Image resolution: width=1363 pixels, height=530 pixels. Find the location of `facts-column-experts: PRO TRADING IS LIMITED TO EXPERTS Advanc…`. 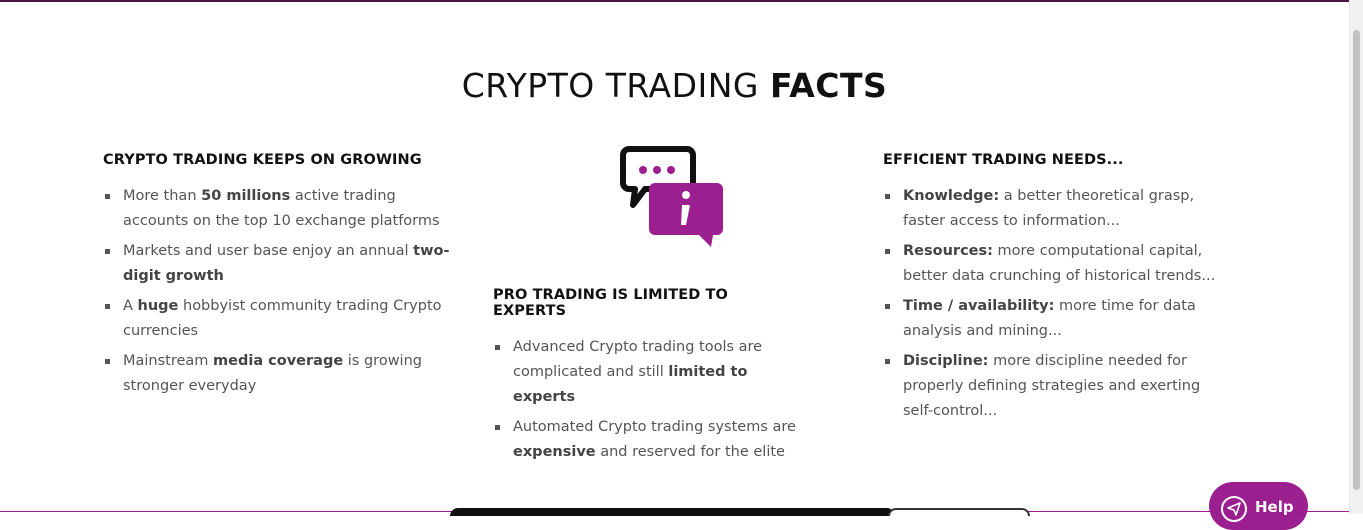

facts-column-experts: PRO TRADING IS LIMITED TO EXPERTS Advanc… is located at coordinates (648, 378).